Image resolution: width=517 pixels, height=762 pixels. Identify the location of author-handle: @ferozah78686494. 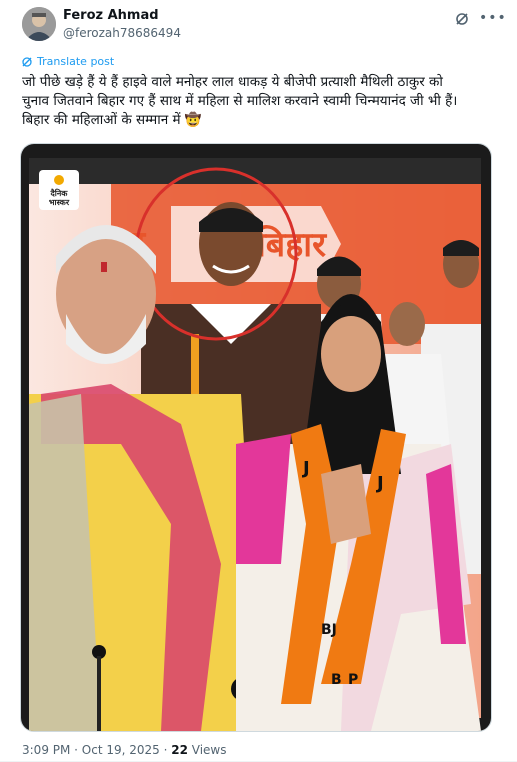
(122, 33).